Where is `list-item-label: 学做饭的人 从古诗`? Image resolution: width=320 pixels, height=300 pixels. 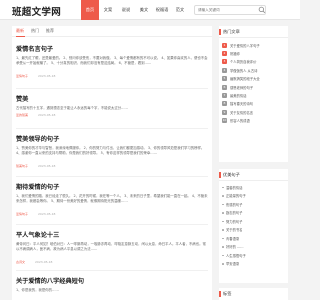 list-item-label: 学做饭的人 从古诗 is located at coordinates (244, 70).